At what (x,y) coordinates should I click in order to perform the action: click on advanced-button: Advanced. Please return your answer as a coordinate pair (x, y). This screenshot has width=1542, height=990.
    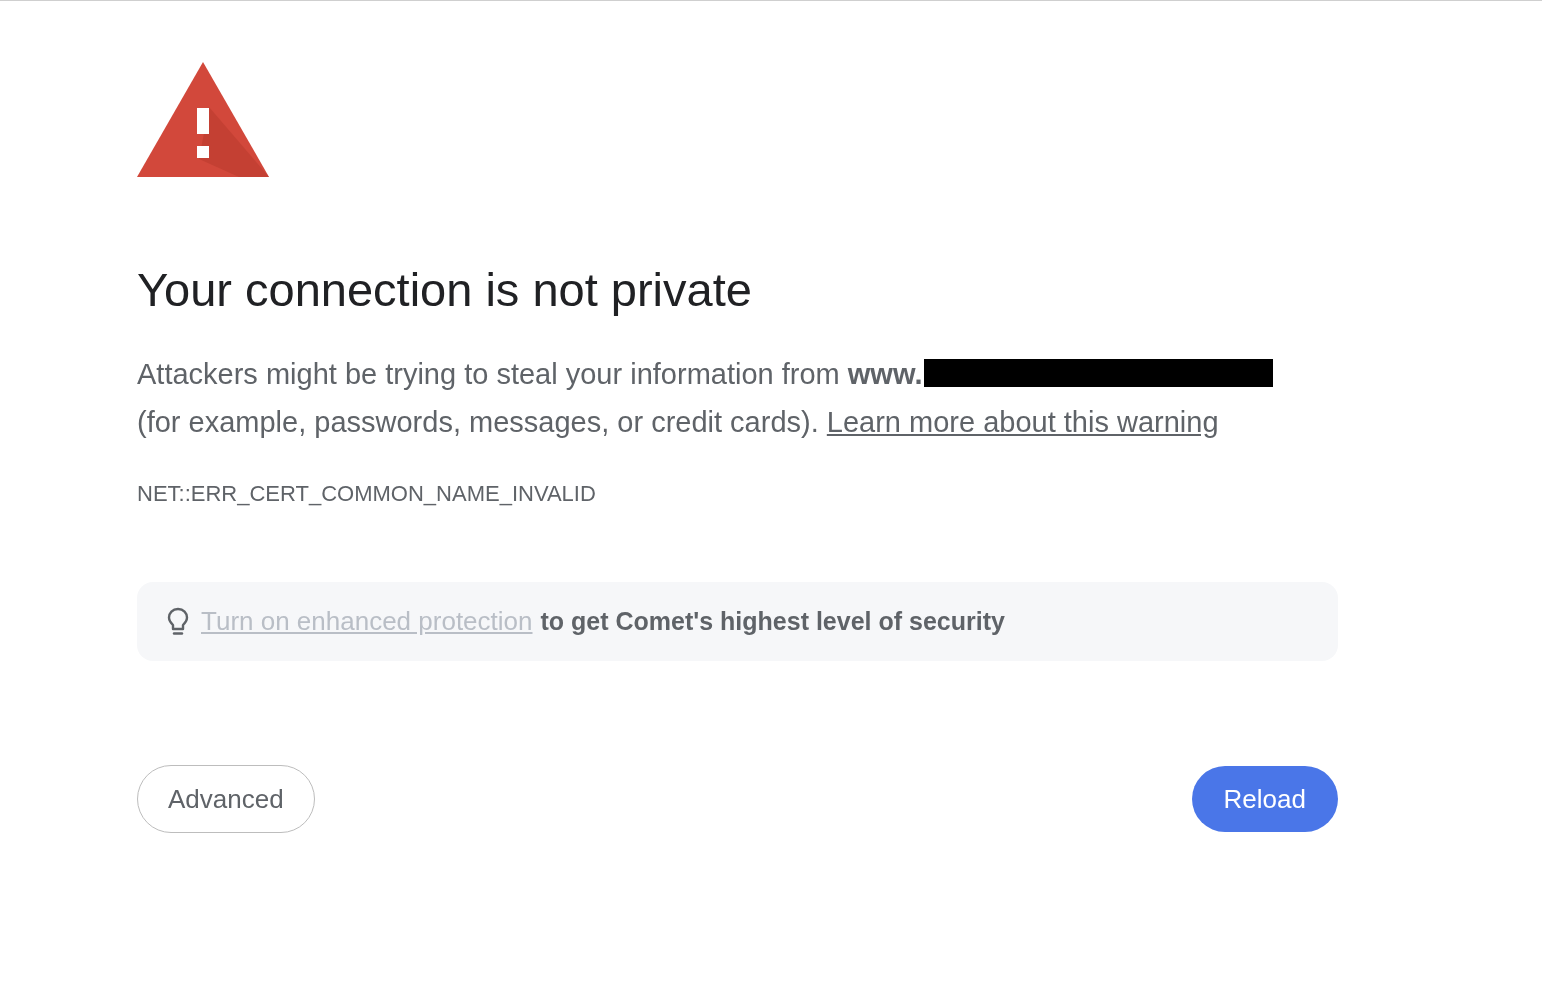
    Looking at the image, I should click on (226, 799).